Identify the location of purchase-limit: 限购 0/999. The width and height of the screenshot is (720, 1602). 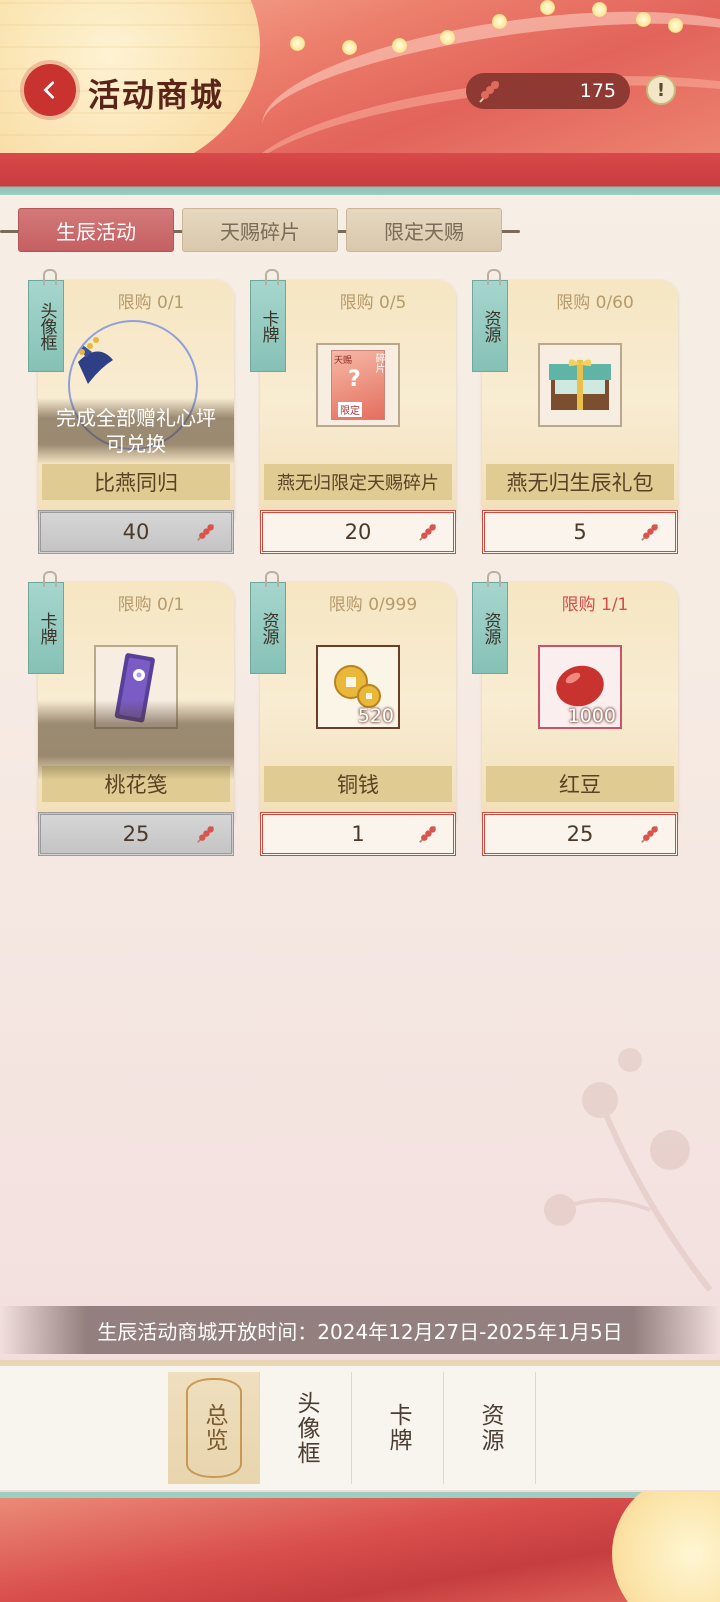
(373, 605).